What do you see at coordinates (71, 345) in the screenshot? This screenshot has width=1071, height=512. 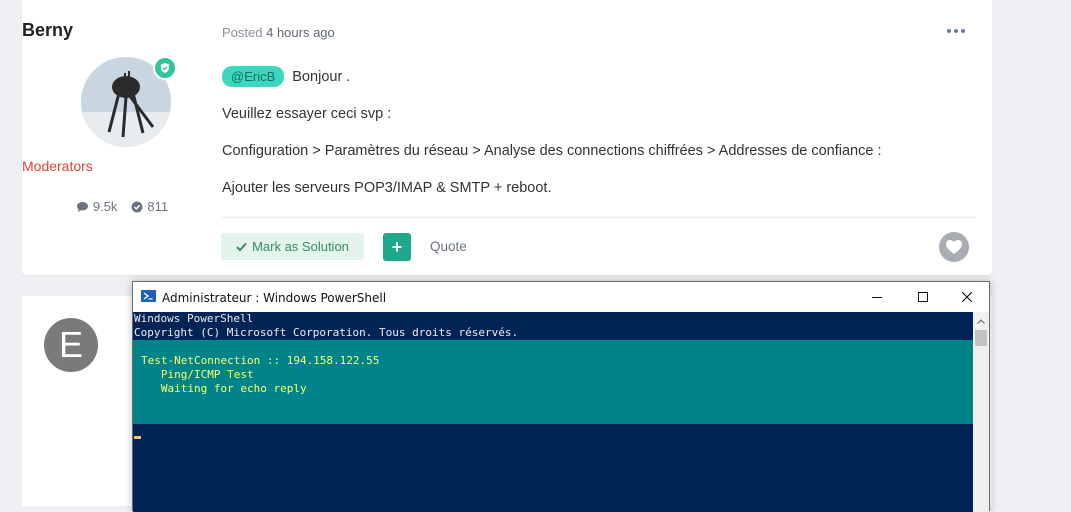 I see `avatar-letter: E` at bounding box center [71, 345].